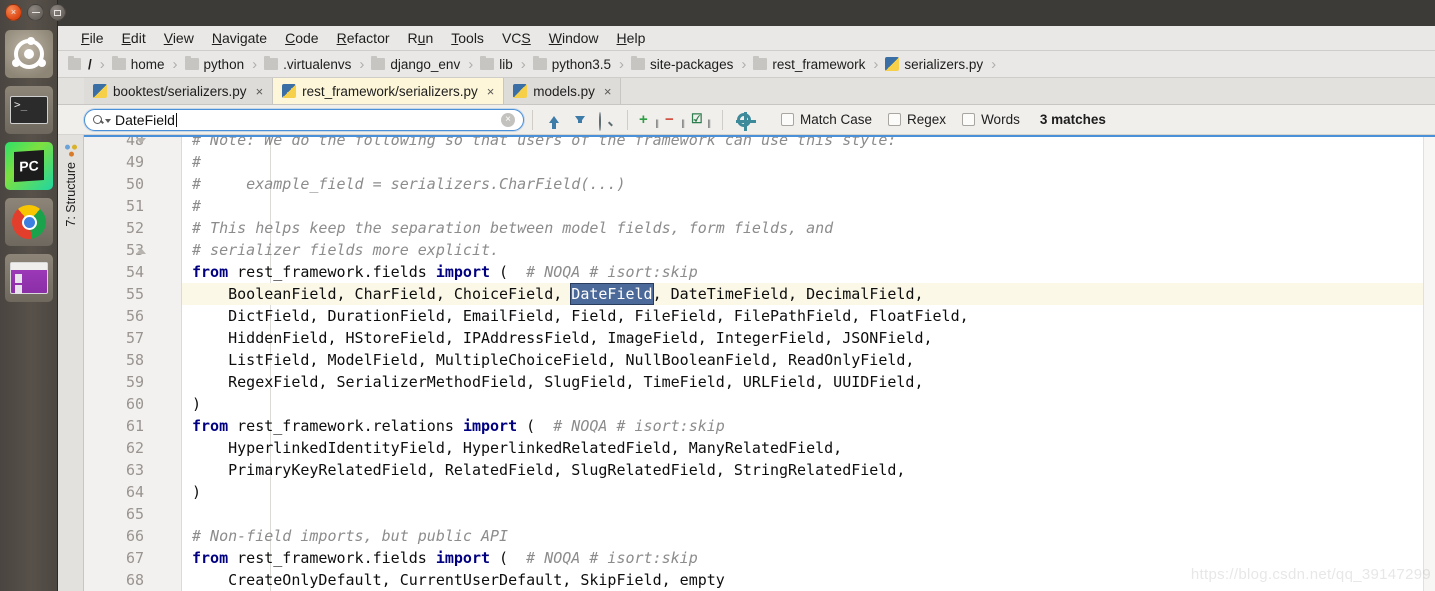 Image resolution: width=1435 pixels, height=591 pixels. Describe the element at coordinates (809, 64) in the screenshot. I see `breadcrumb-item-rest-framework: rest_framework` at that location.